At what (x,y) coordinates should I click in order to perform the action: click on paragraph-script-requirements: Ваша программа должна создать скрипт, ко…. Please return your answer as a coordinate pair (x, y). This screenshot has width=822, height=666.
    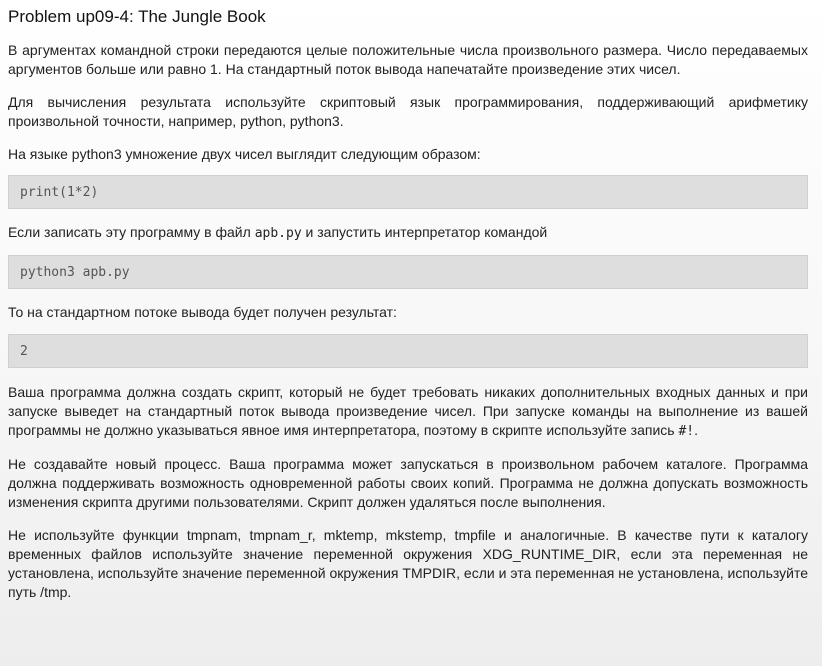
    Looking at the image, I should click on (408, 412).